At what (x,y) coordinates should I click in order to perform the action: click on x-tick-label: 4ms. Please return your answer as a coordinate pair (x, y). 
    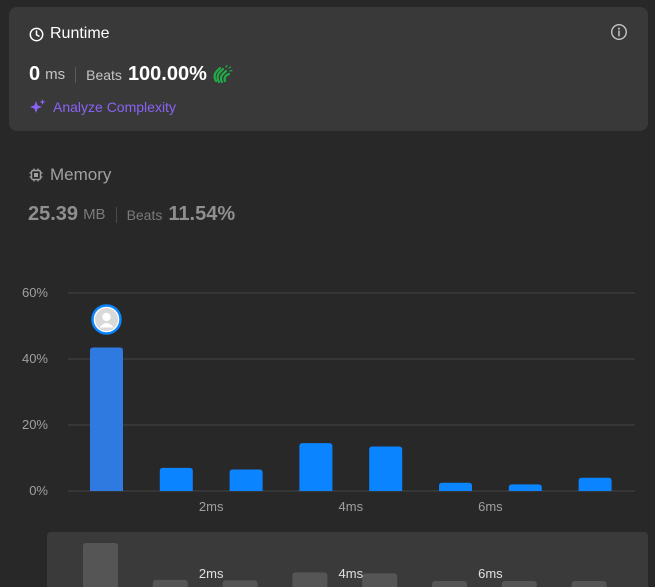
    Looking at the image, I should click on (351, 506).